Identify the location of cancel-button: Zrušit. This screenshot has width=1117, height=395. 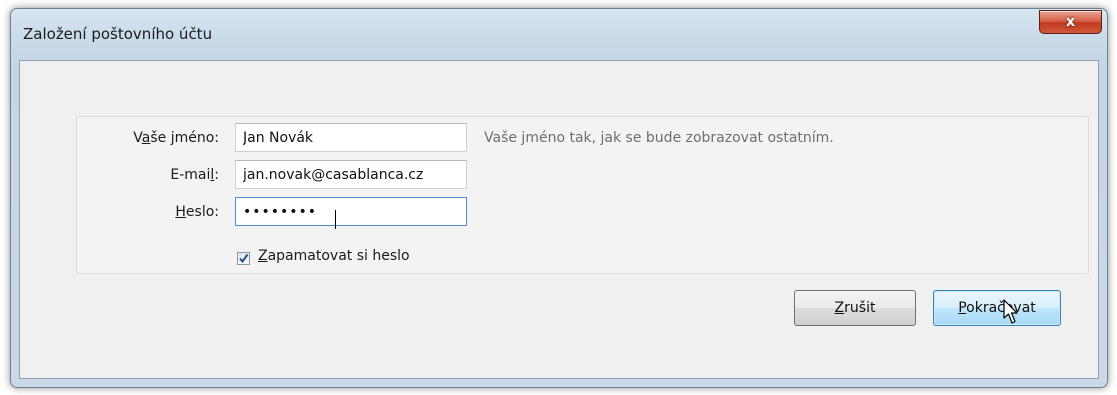
(855, 308).